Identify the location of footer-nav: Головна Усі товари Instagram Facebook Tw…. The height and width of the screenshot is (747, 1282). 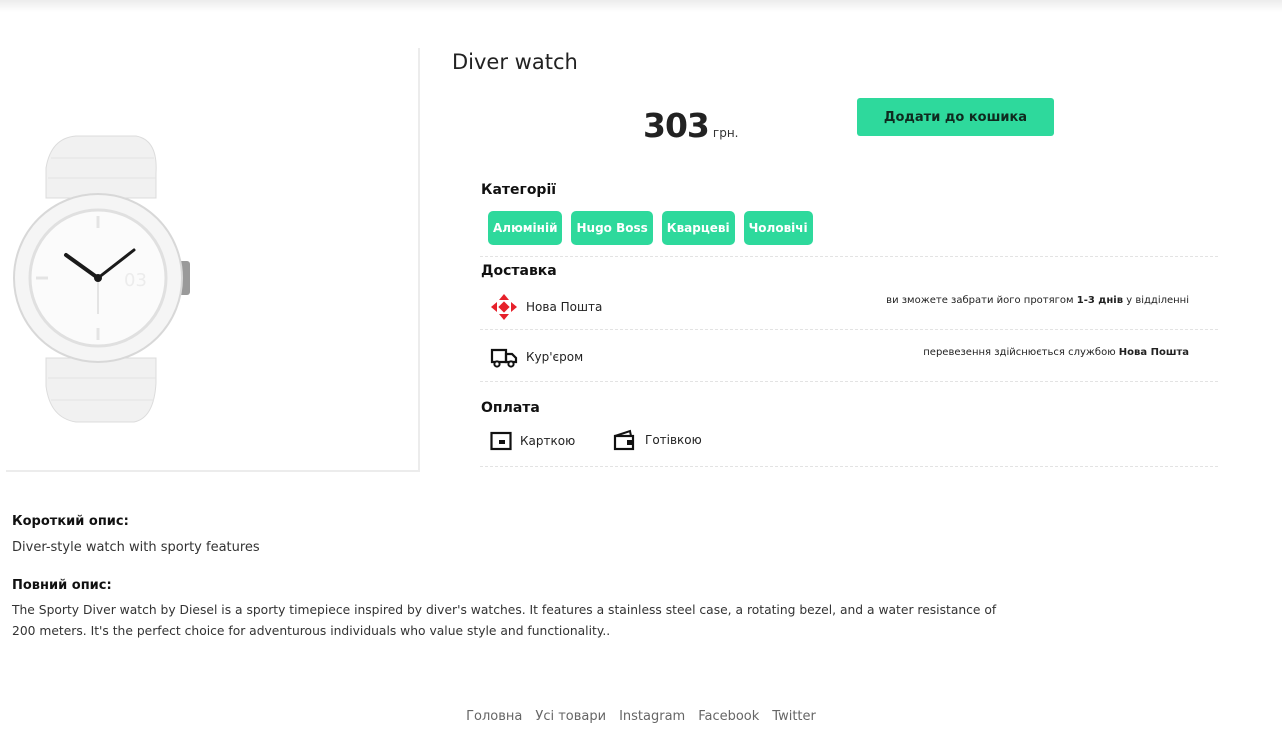
(641, 716).